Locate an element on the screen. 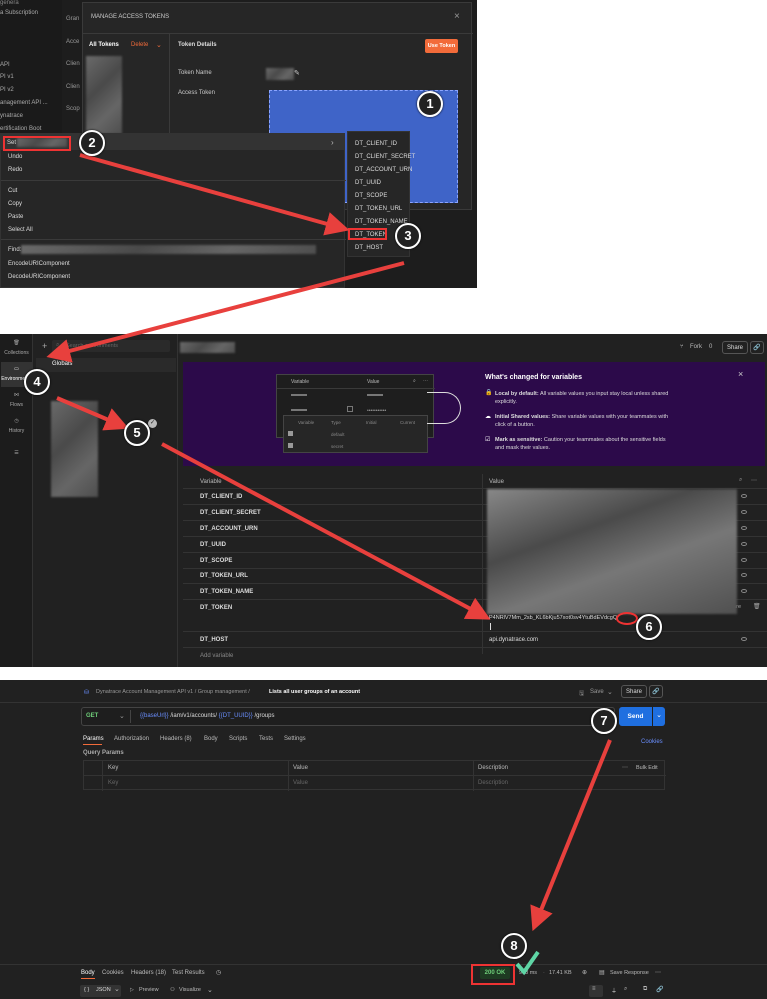 The image size is (767, 999). step-badge-7: 7 is located at coordinates (604, 721).